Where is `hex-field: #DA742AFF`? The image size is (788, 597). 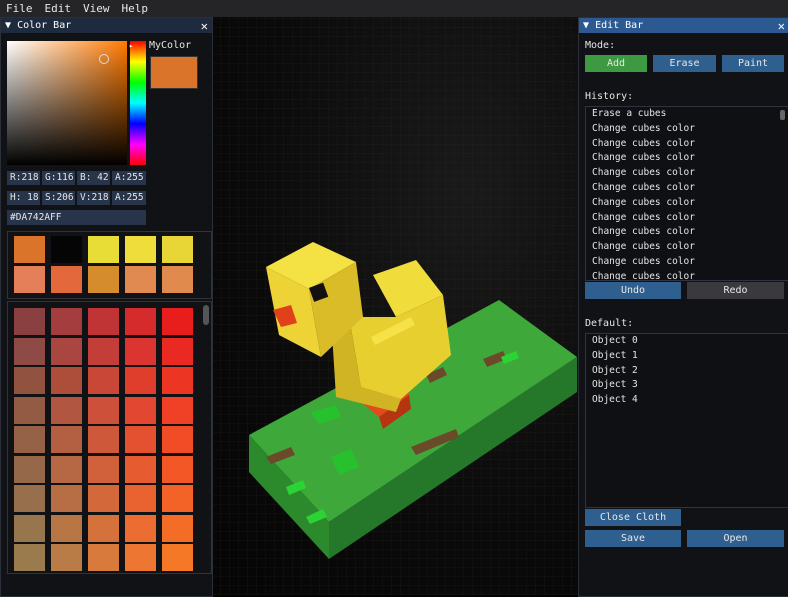 hex-field: #DA742AFF is located at coordinates (76, 217).